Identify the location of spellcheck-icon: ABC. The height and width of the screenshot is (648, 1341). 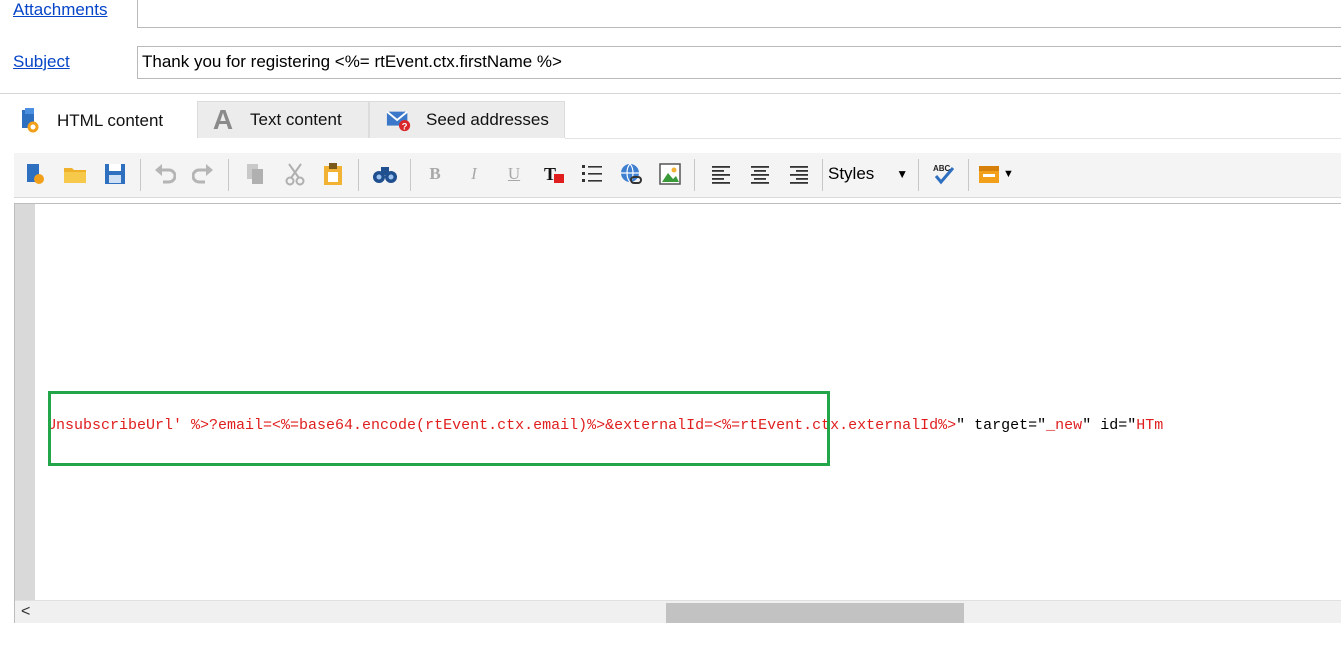
(944, 174).